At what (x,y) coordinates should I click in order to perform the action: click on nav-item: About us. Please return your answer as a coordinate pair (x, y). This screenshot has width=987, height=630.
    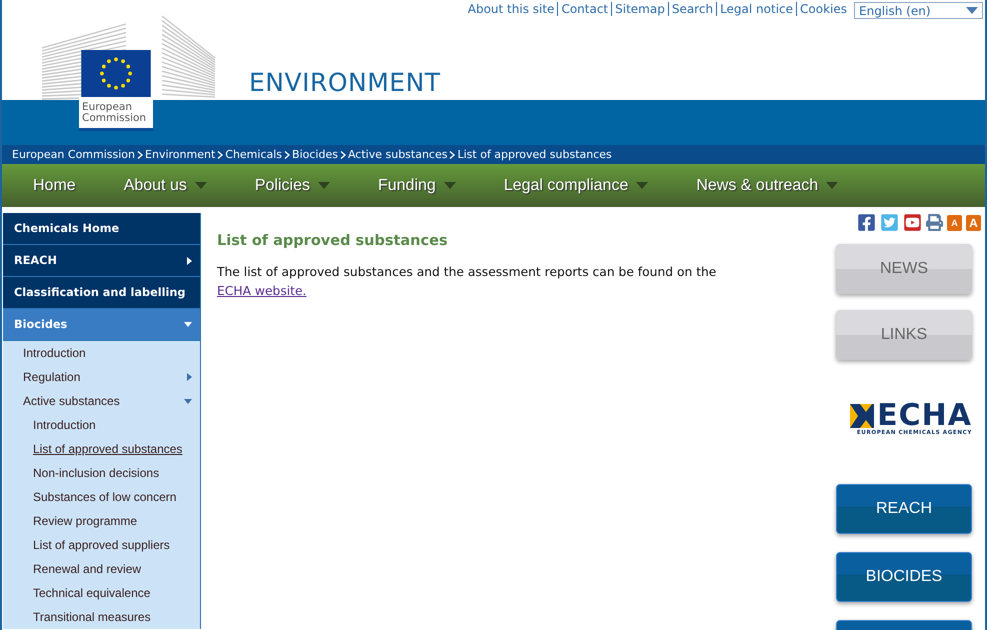
    Looking at the image, I should click on (165, 185).